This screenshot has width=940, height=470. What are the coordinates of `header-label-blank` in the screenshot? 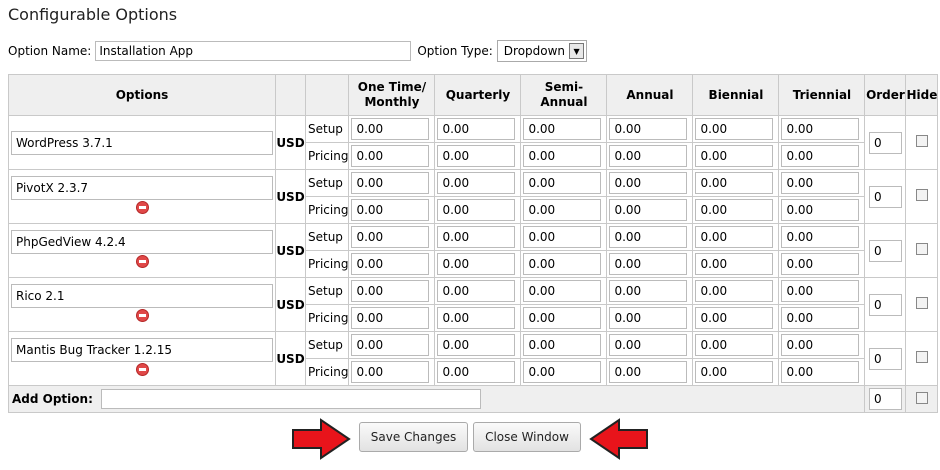 It's located at (327, 95).